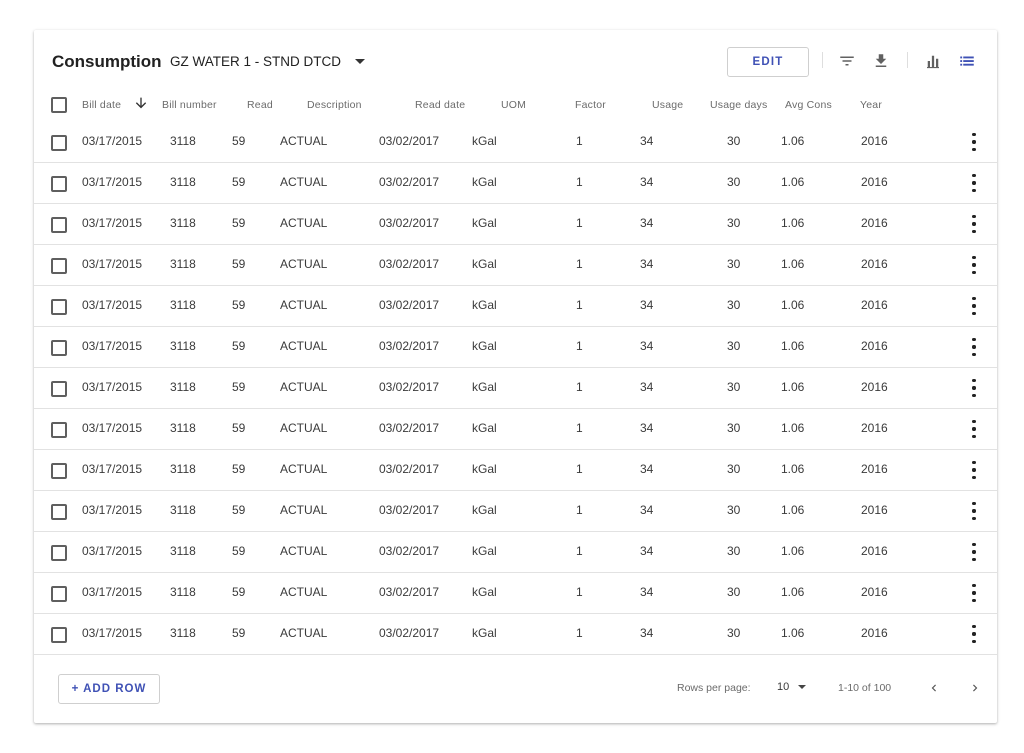 The image size is (1024, 753). Describe the element at coordinates (768, 62) in the screenshot. I see `edit-button: EDIT` at that location.